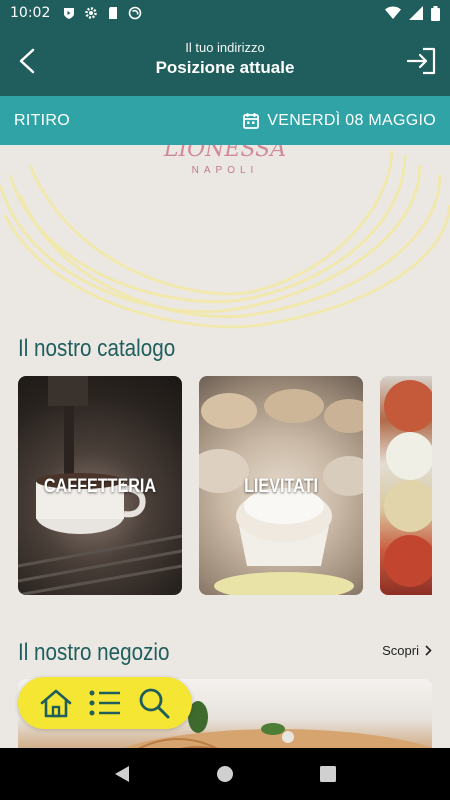 This screenshot has height=800, width=450. I want to click on pickup-date: VENERDÌ 08 MAGGIO, so click(351, 120).